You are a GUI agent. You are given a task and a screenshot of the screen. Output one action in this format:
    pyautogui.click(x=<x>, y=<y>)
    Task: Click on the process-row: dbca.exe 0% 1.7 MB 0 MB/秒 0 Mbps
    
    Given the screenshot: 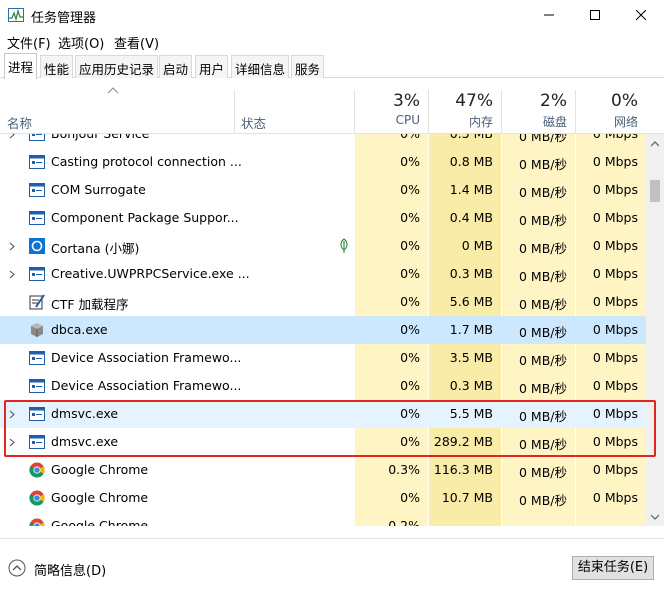 What is the action you would take?
    pyautogui.click(x=323, y=330)
    